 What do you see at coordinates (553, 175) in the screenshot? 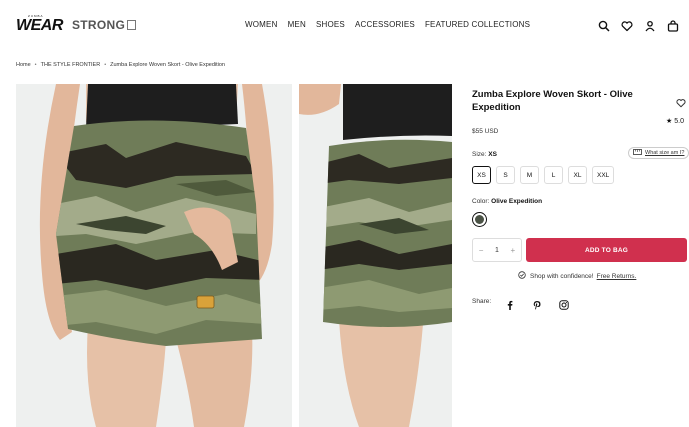
I see `size-option-l: L` at bounding box center [553, 175].